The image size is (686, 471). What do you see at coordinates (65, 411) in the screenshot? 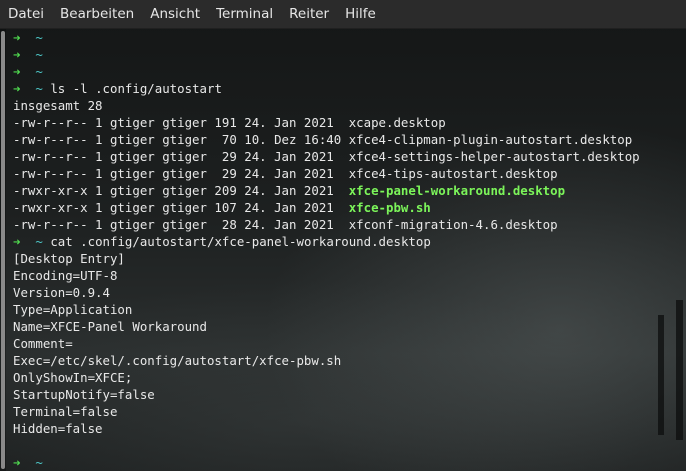
I see `output-line: Terminal=false` at bounding box center [65, 411].